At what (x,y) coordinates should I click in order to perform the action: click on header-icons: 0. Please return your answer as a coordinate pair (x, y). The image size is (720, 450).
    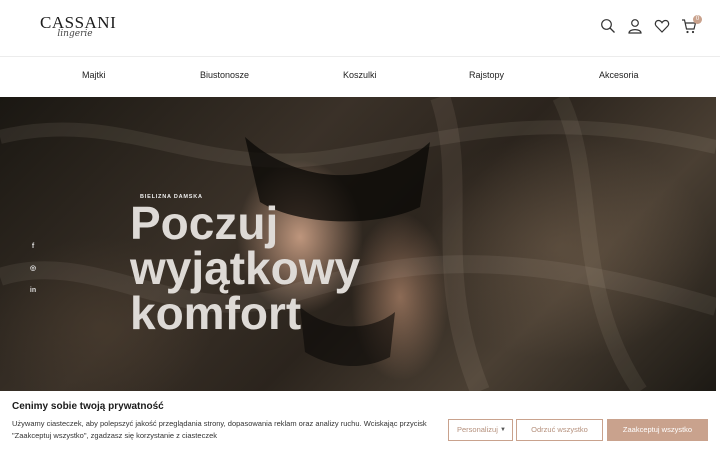
    Looking at the image, I should click on (651, 24).